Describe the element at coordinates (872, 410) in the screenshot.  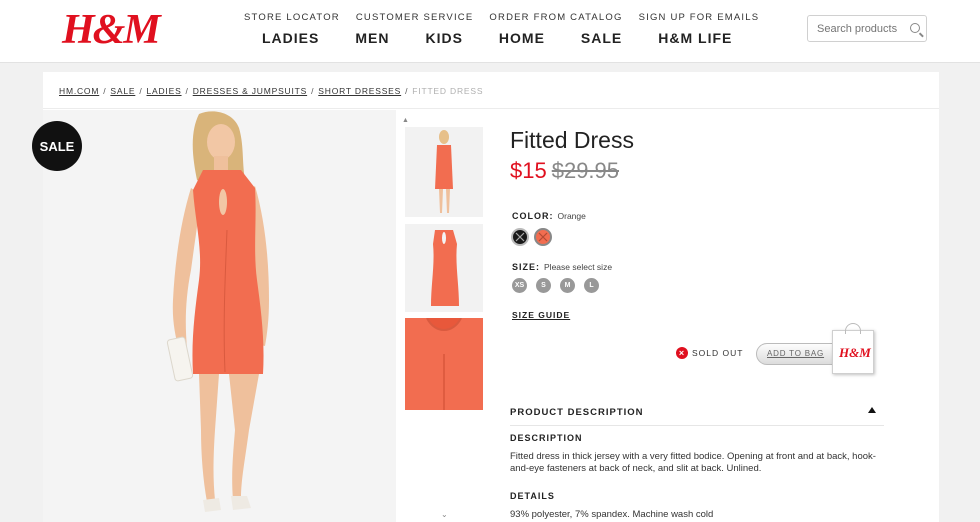
I see `caret-up-icon` at that location.